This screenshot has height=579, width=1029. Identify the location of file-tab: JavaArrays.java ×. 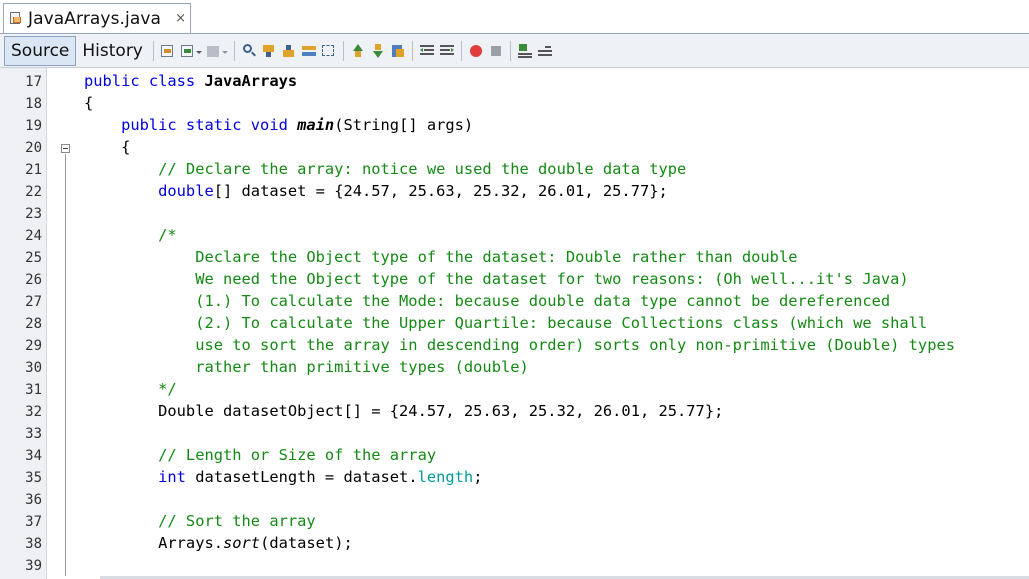
(97, 18).